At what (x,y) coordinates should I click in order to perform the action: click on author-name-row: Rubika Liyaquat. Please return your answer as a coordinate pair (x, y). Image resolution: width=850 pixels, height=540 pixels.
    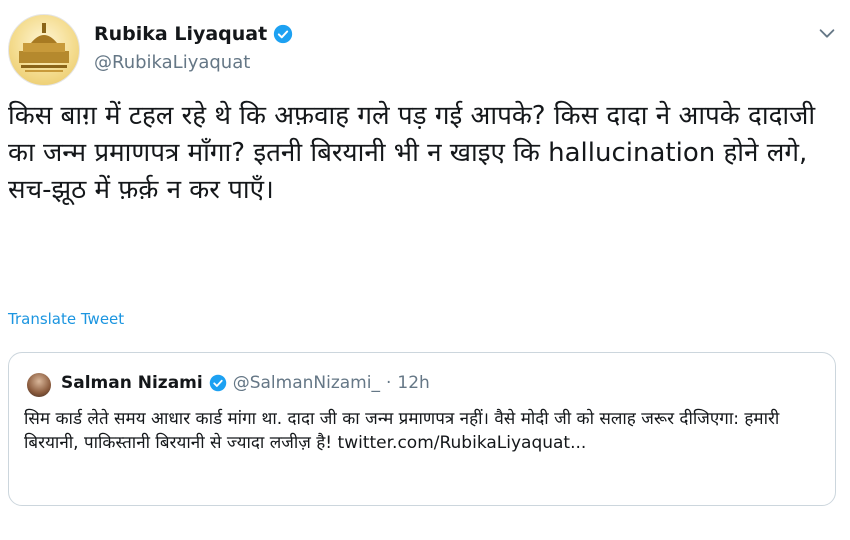
    Looking at the image, I should click on (193, 34).